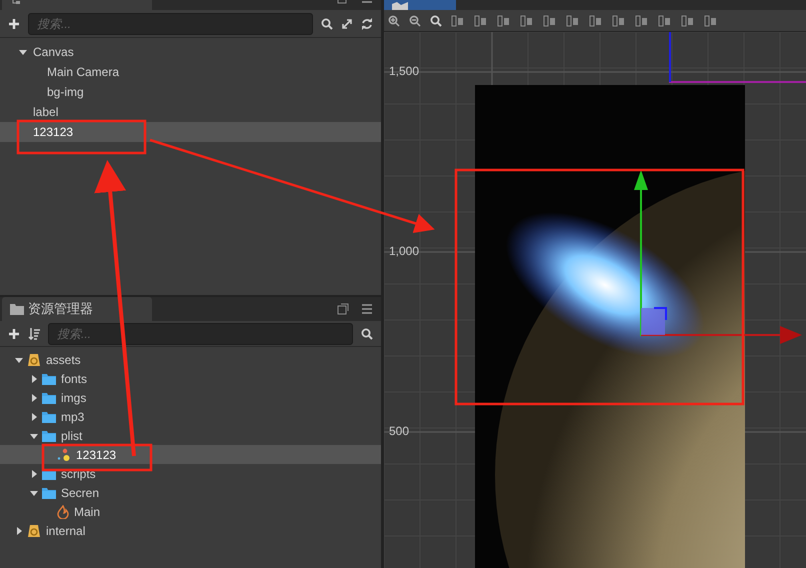 The height and width of the screenshot is (568, 806). Describe the element at coordinates (343, 309) in the screenshot. I see `popout-icon` at that location.